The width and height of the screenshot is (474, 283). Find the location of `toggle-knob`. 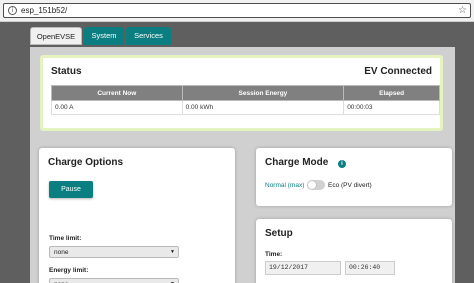

toggle-knob is located at coordinates (312, 185).